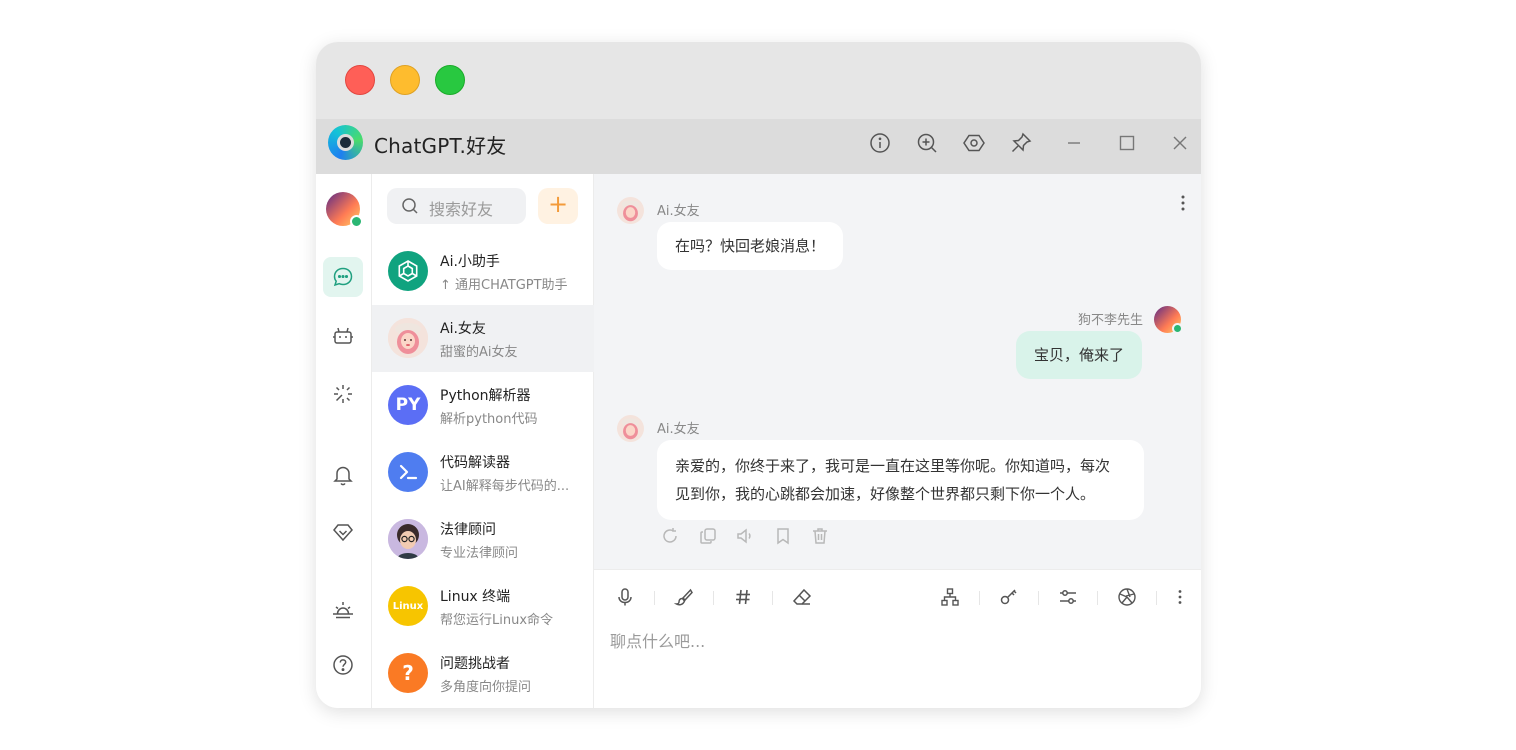 This screenshot has width=1516, height=750. What do you see at coordinates (1180, 143) in the screenshot?
I see `close-icon` at bounding box center [1180, 143].